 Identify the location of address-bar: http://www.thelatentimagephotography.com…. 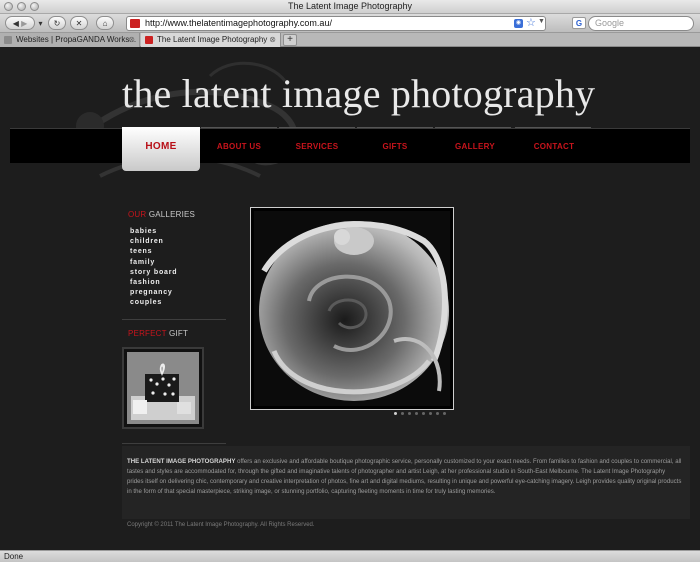
(336, 23).